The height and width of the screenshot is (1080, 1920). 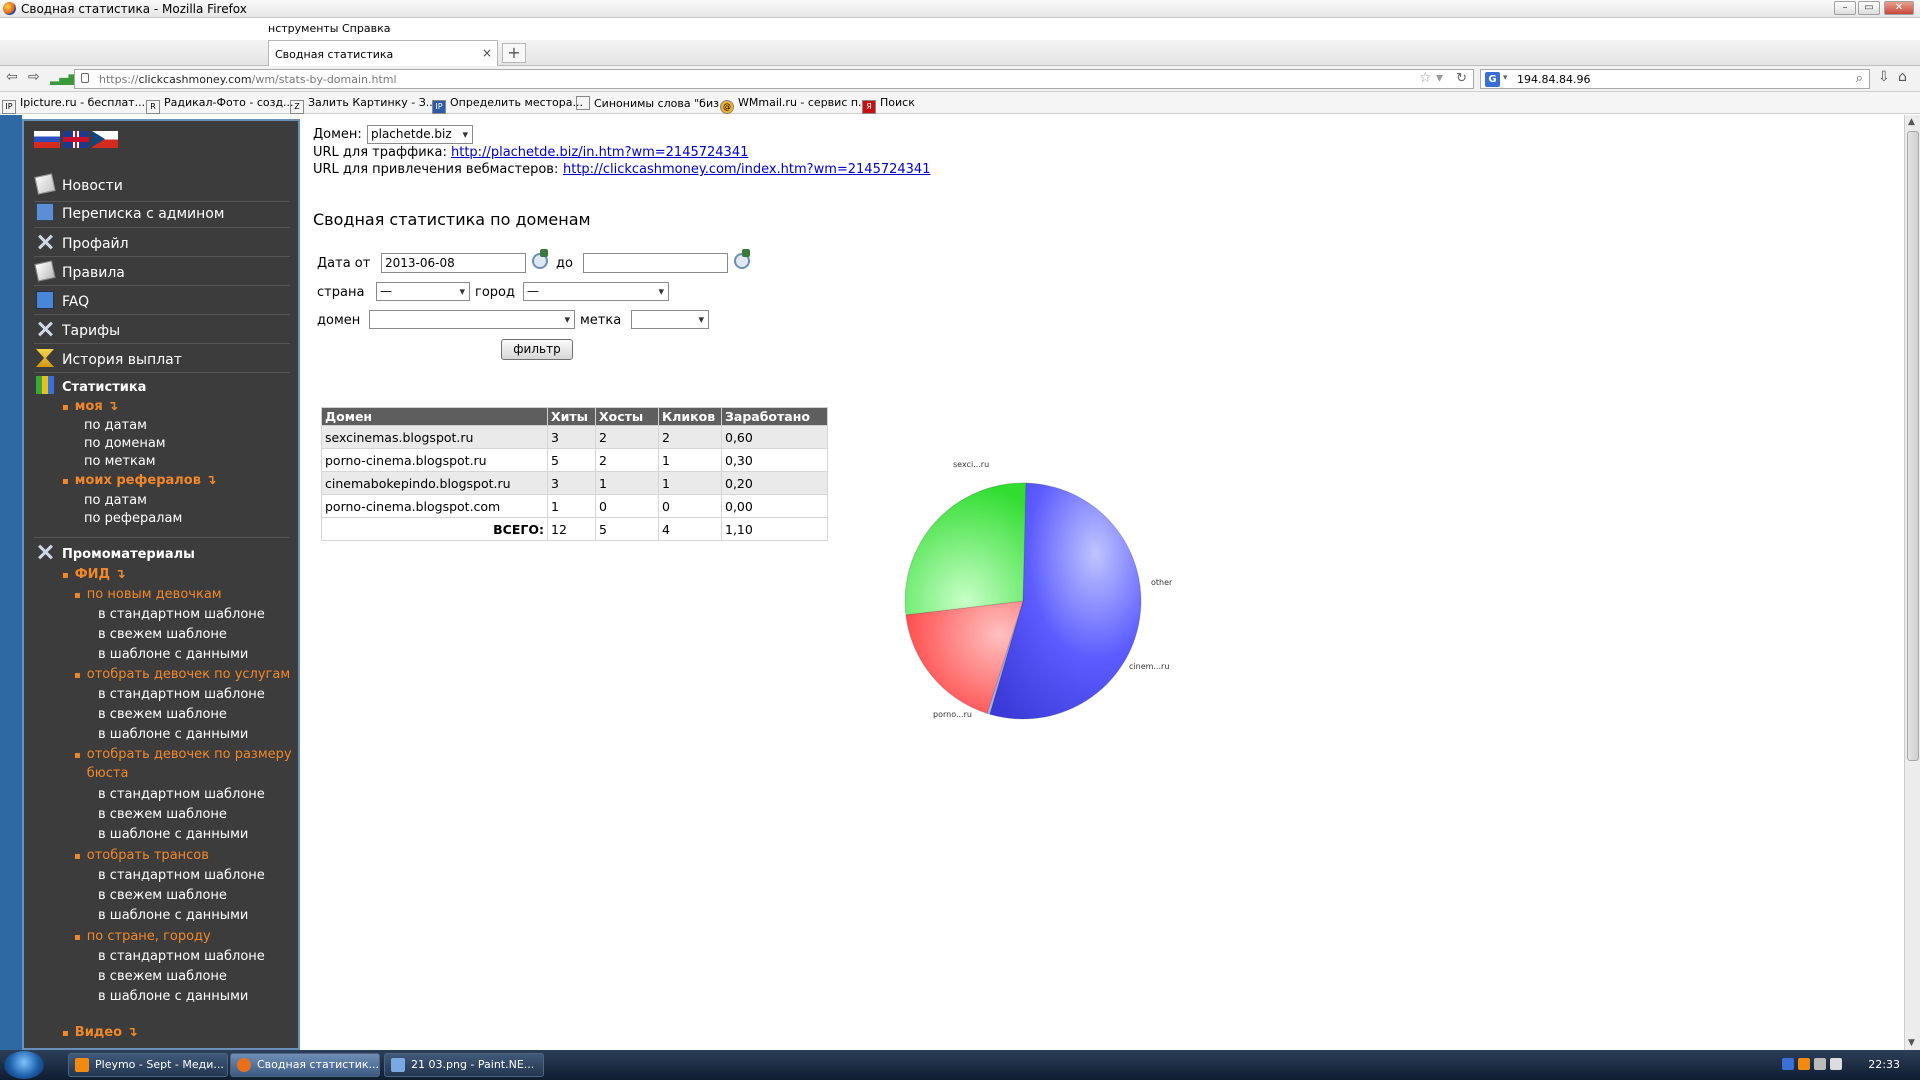 I want to click on filter-button: фильтр, so click(x=537, y=349).